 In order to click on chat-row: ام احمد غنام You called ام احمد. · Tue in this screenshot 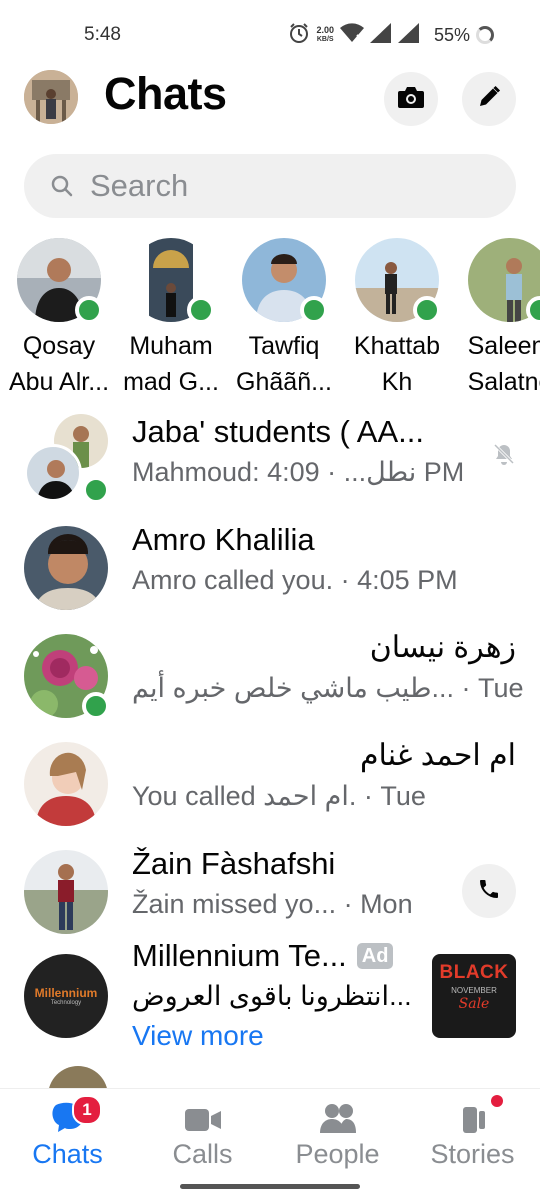, I will do `click(270, 790)`.